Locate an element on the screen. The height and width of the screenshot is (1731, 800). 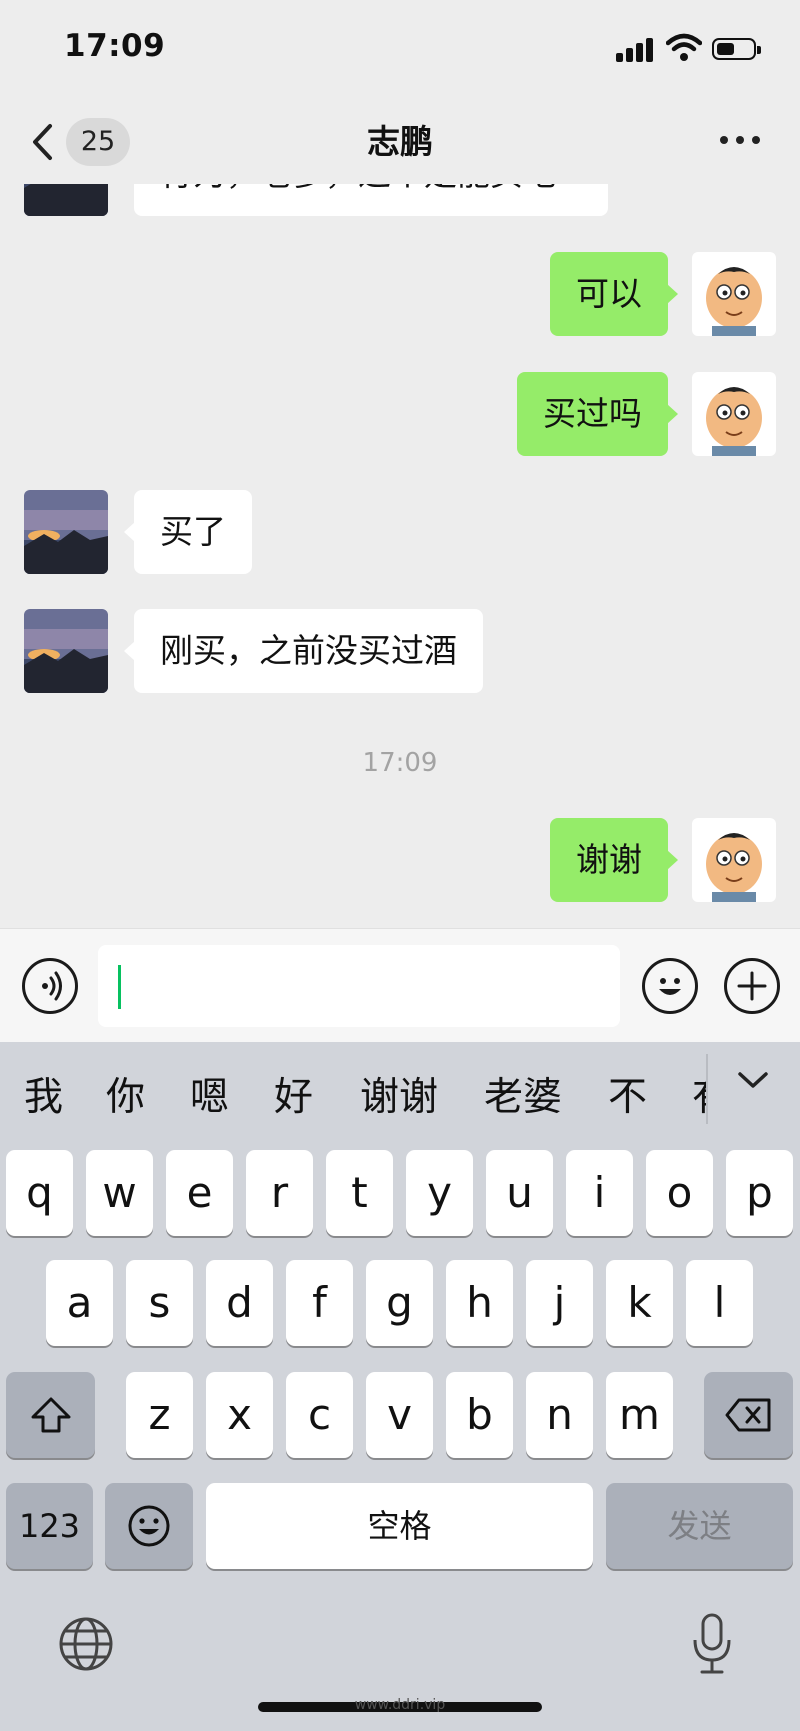
key-p: p is located at coordinates (759, 1193).